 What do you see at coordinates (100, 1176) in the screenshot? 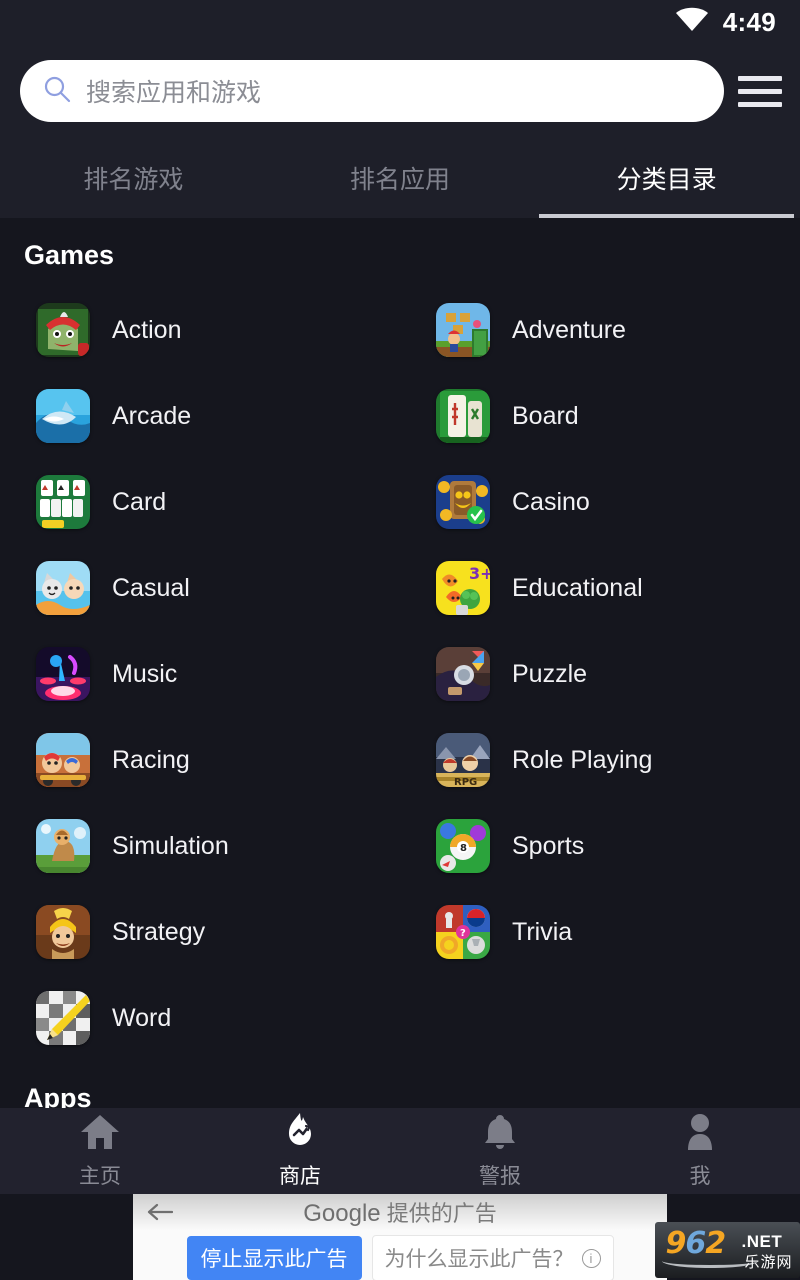
I see `nav-label: 主页` at bounding box center [100, 1176].